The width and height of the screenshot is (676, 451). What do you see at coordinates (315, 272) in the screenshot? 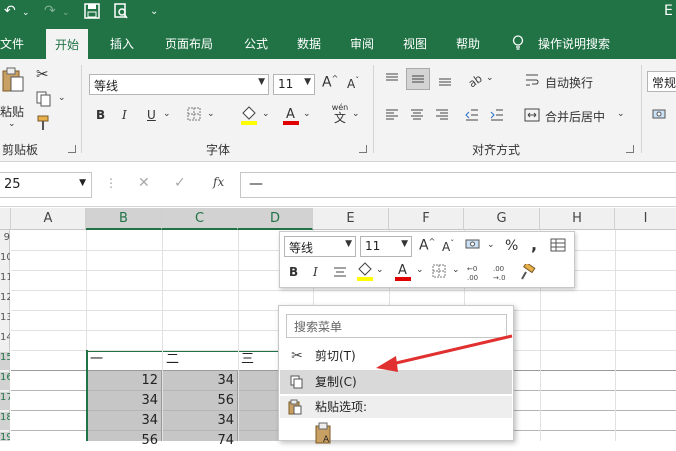
I see `mini-italic-button: I` at bounding box center [315, 272].